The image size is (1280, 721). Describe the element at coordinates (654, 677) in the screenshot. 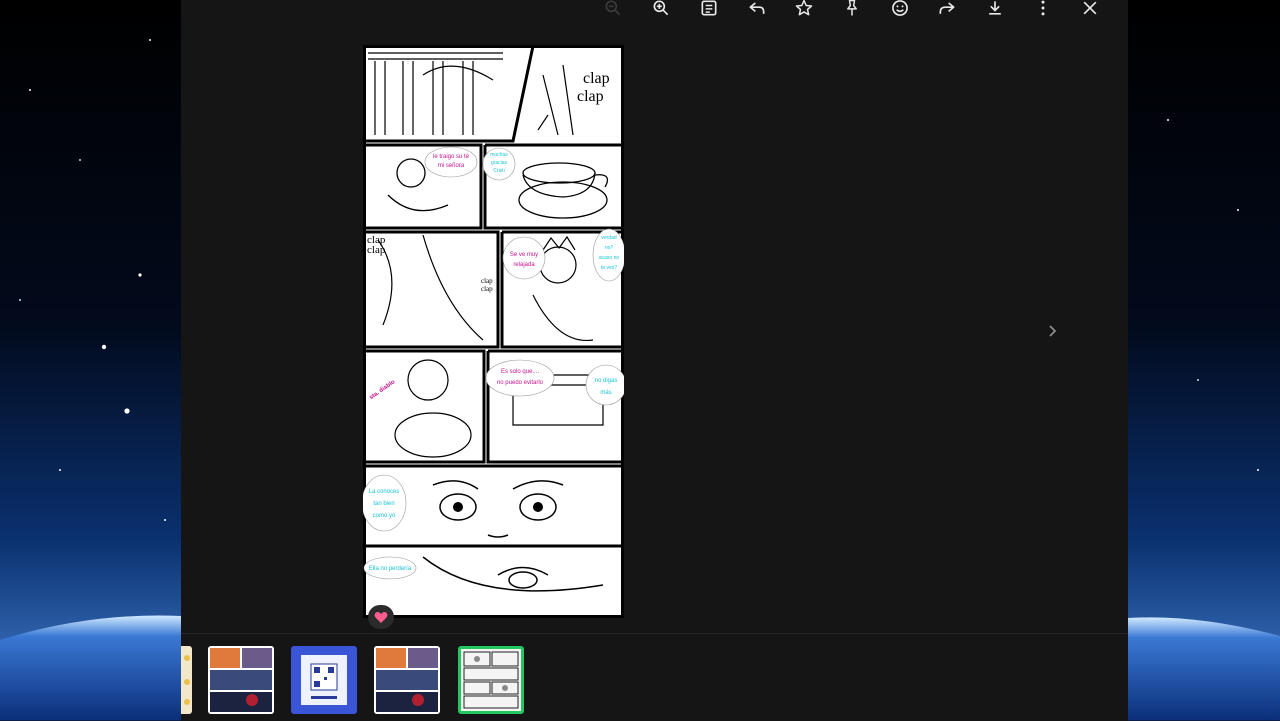

I see `thumbnail-strip` at that location.